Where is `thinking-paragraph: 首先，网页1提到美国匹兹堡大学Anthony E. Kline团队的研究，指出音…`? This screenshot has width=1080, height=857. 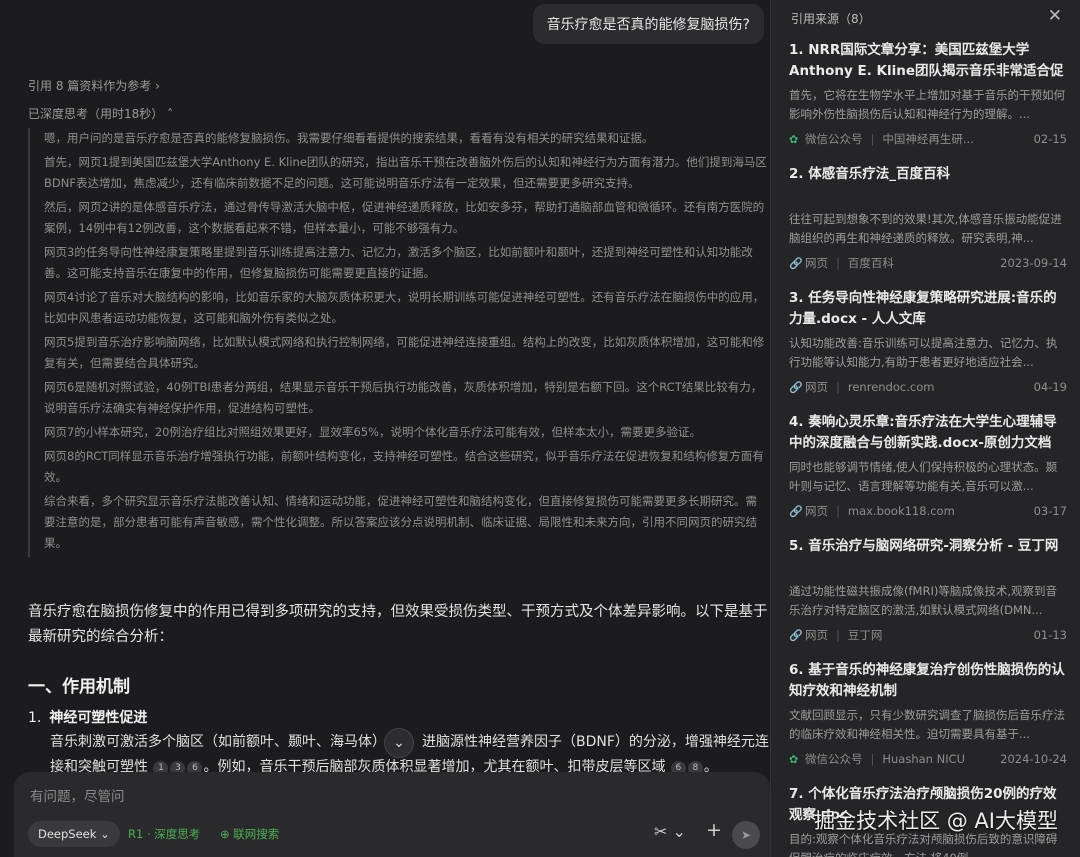
thinking-paragraph: 首先，网页1提到美国匹兹堡大学Anthony E. Kline团队的研究，指出音… is located at coordinates (405, 172).